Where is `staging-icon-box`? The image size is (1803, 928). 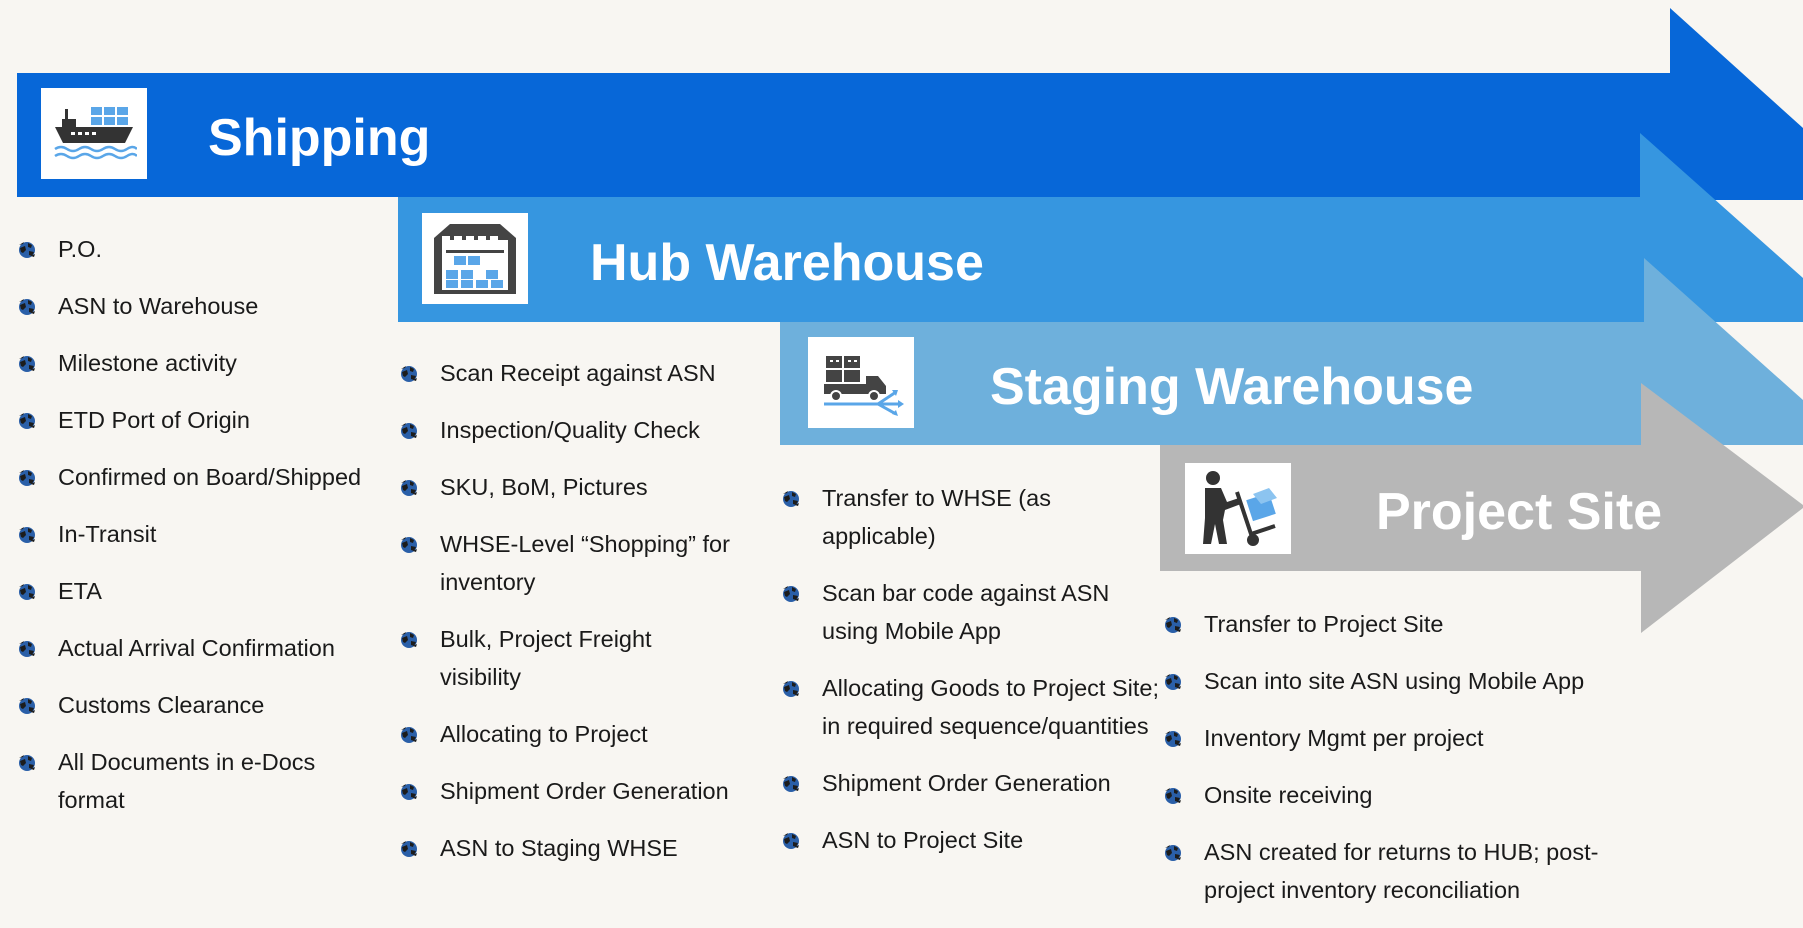 staging-icon-box is located at coordinates (861, 382).